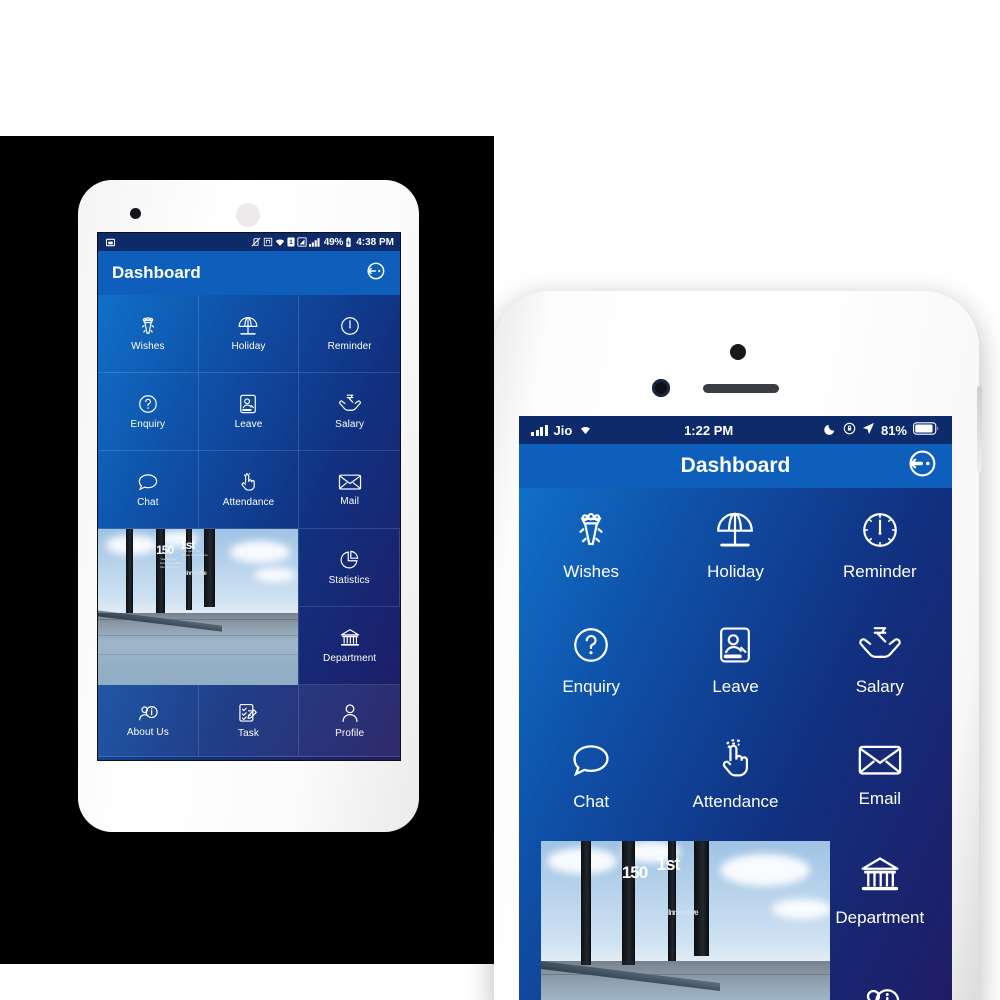  What do you see at coordinates (110, 242) in the screenshot?
I see `screenshot-icon` at bounding box center [110, 242].